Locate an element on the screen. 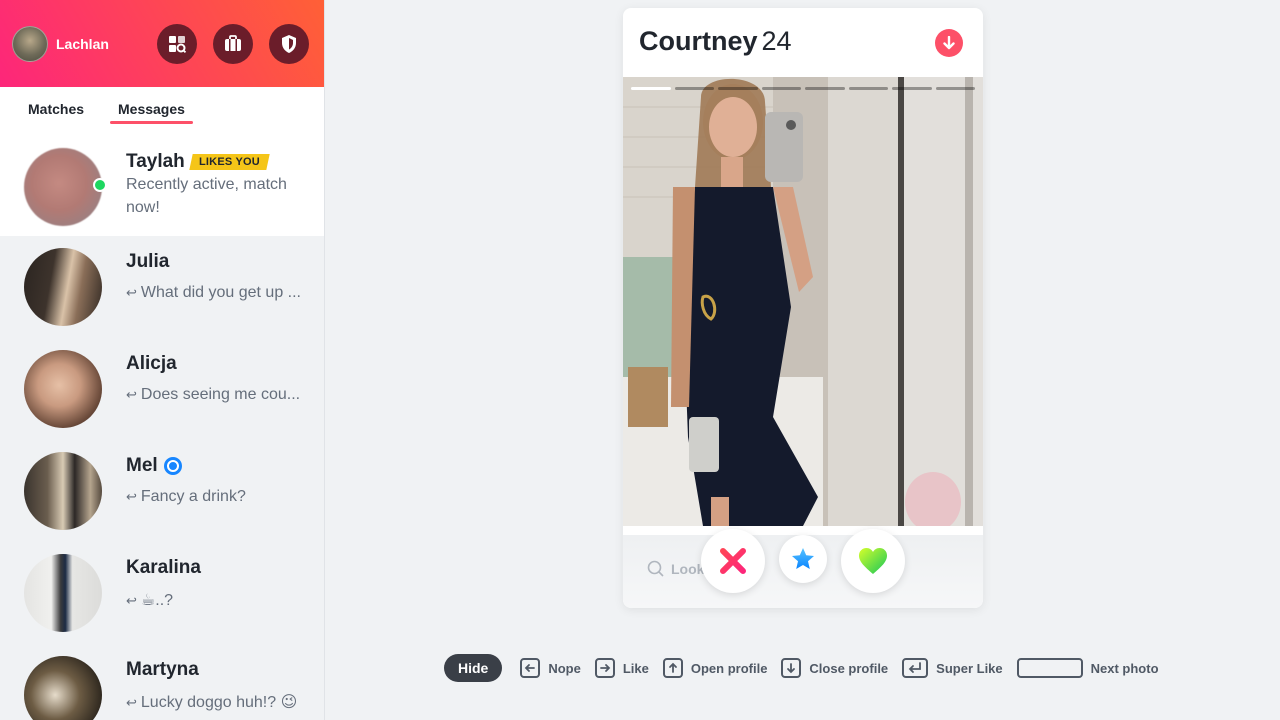 The image size is (1280, 720). work-mode-button is located at coordinates (233, 44).